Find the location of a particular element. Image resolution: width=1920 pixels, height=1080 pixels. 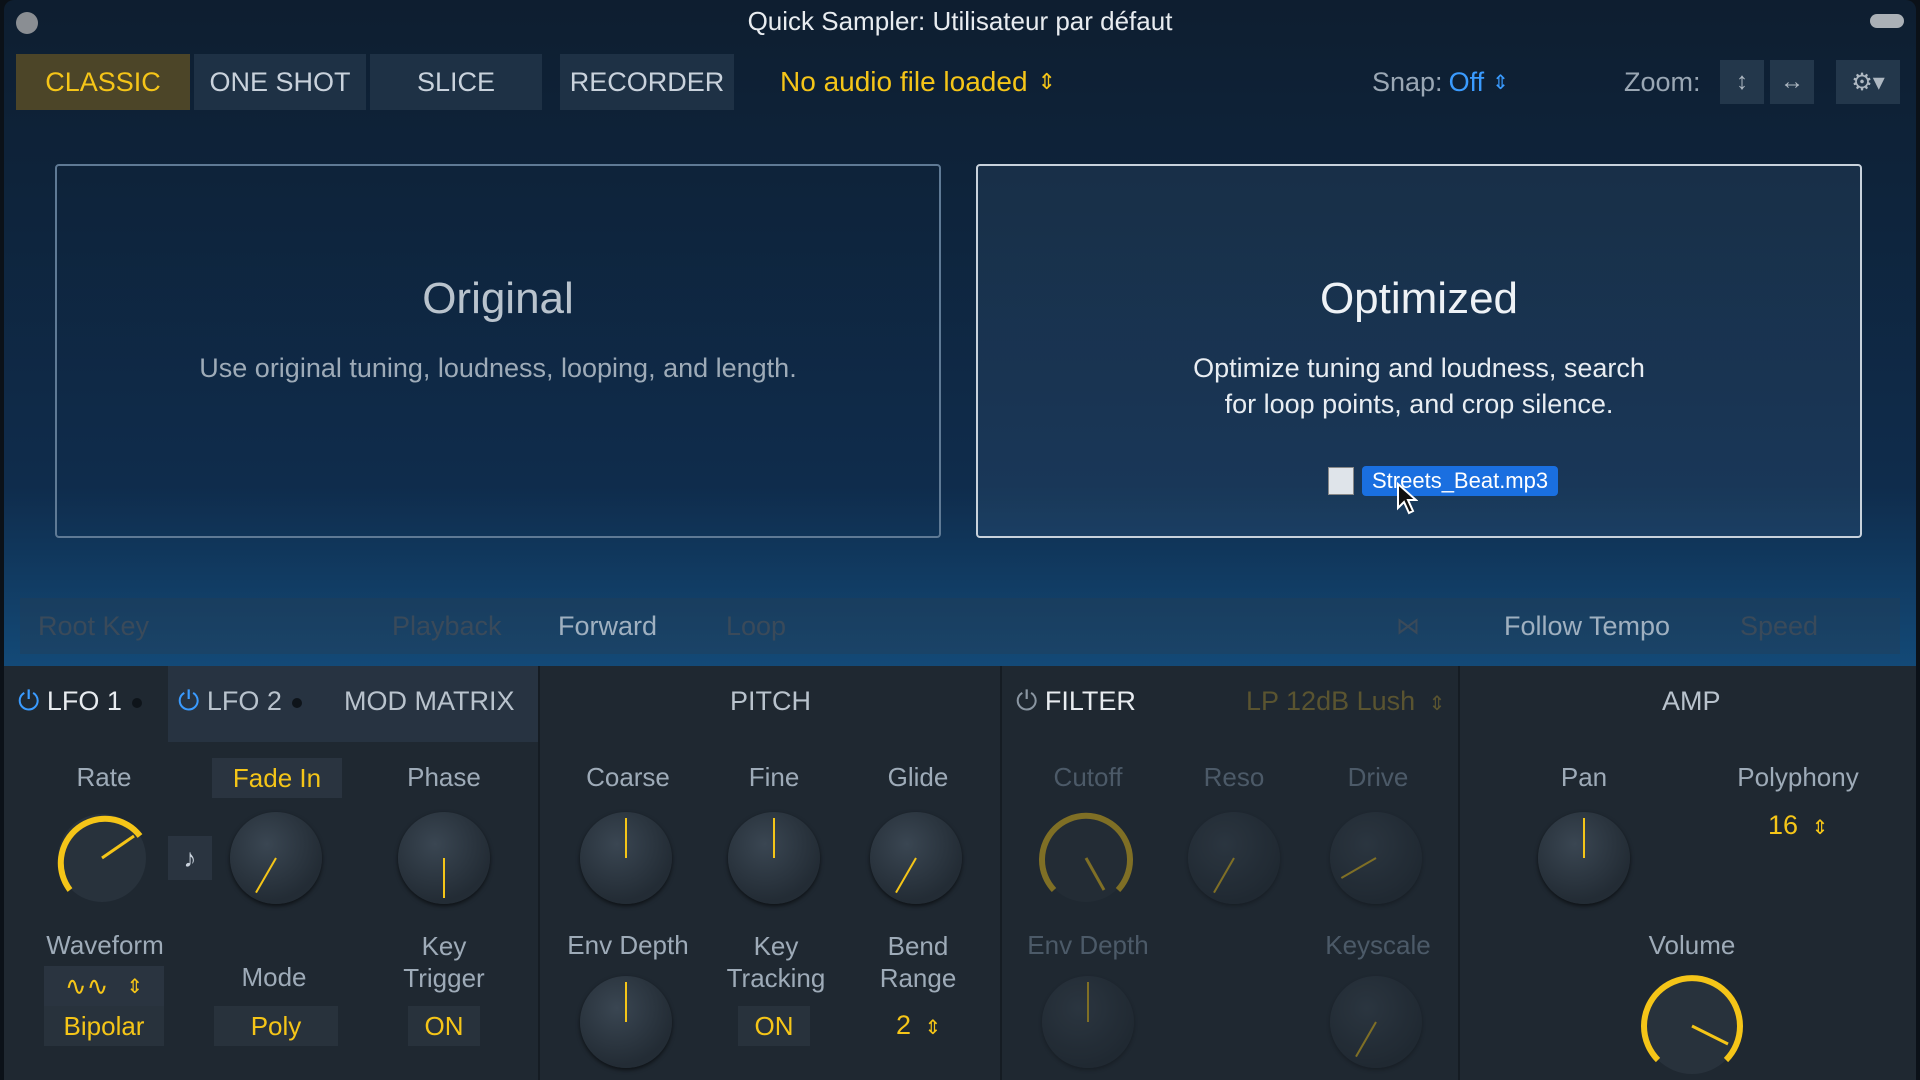

pan-knob is located at coordinates (1584, 858).